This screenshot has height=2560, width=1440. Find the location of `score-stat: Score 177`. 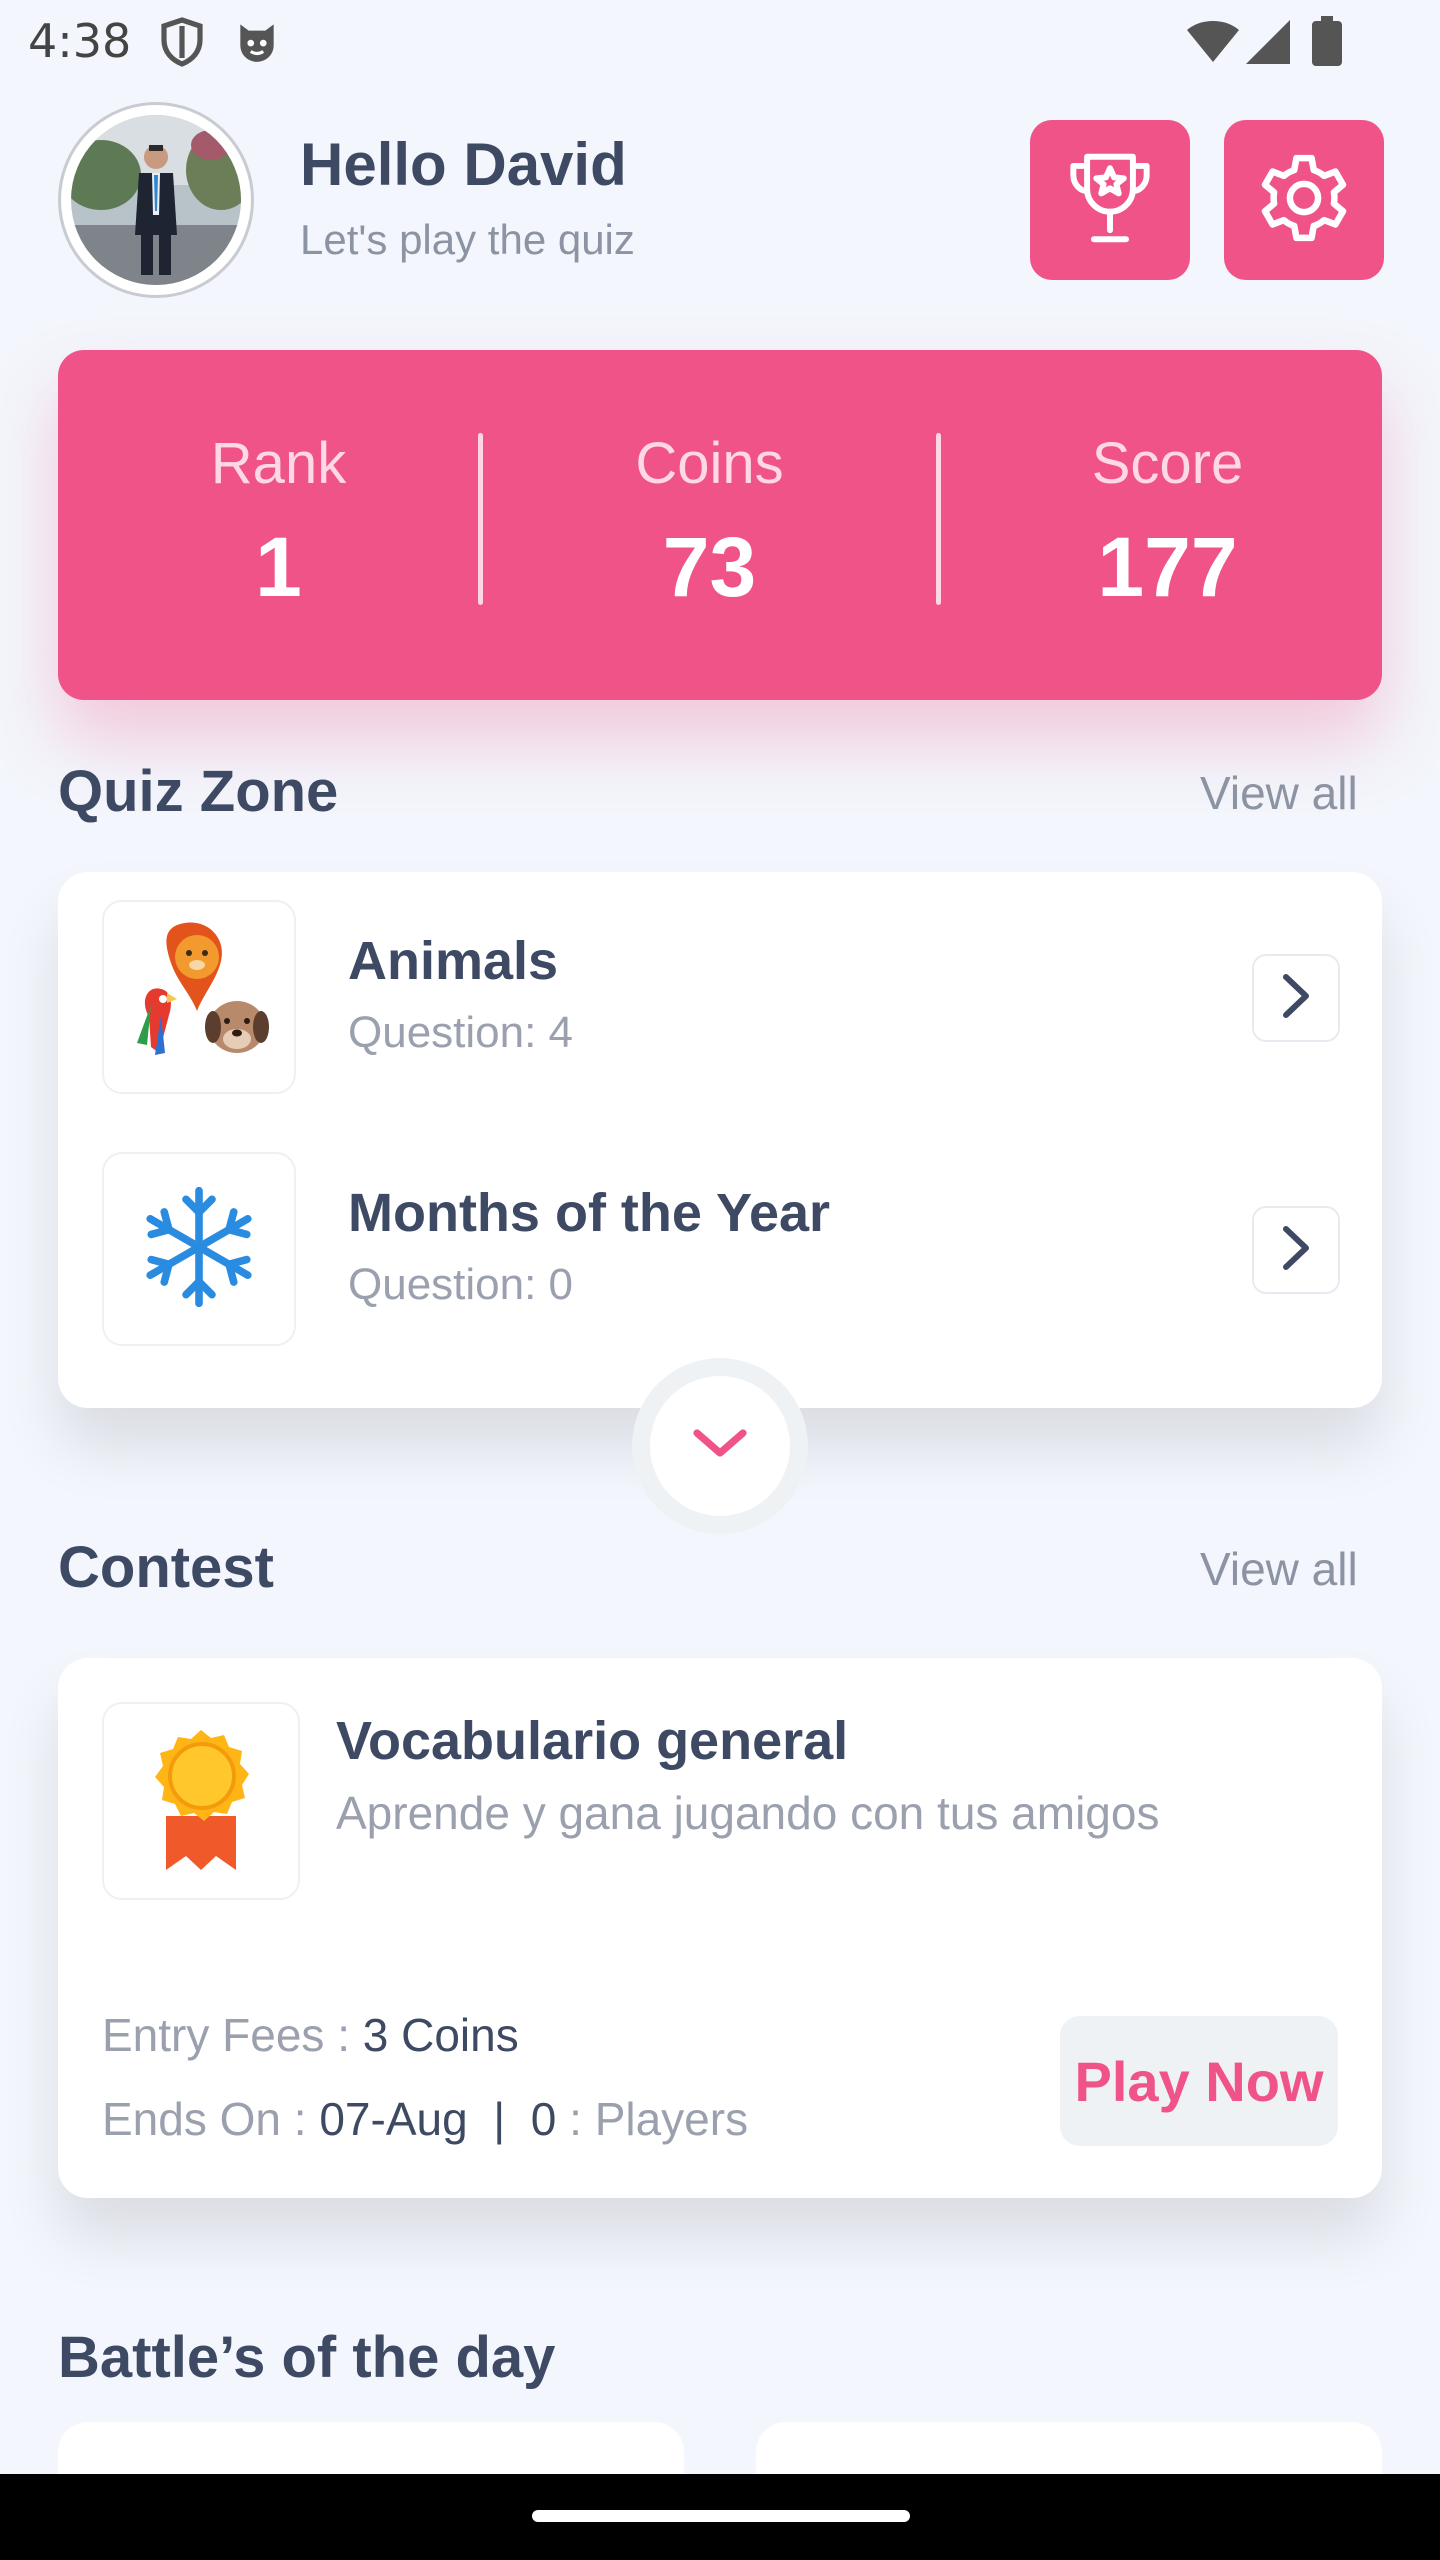

score-stat: Score 177 is located at coordinates (1167, 525).